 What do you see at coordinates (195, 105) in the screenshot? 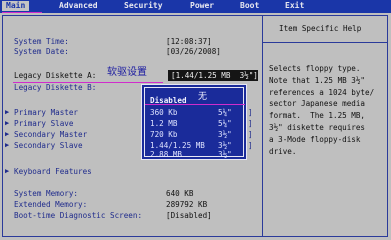
I see `popup-selection-underline` at bounding box center [195, 105].